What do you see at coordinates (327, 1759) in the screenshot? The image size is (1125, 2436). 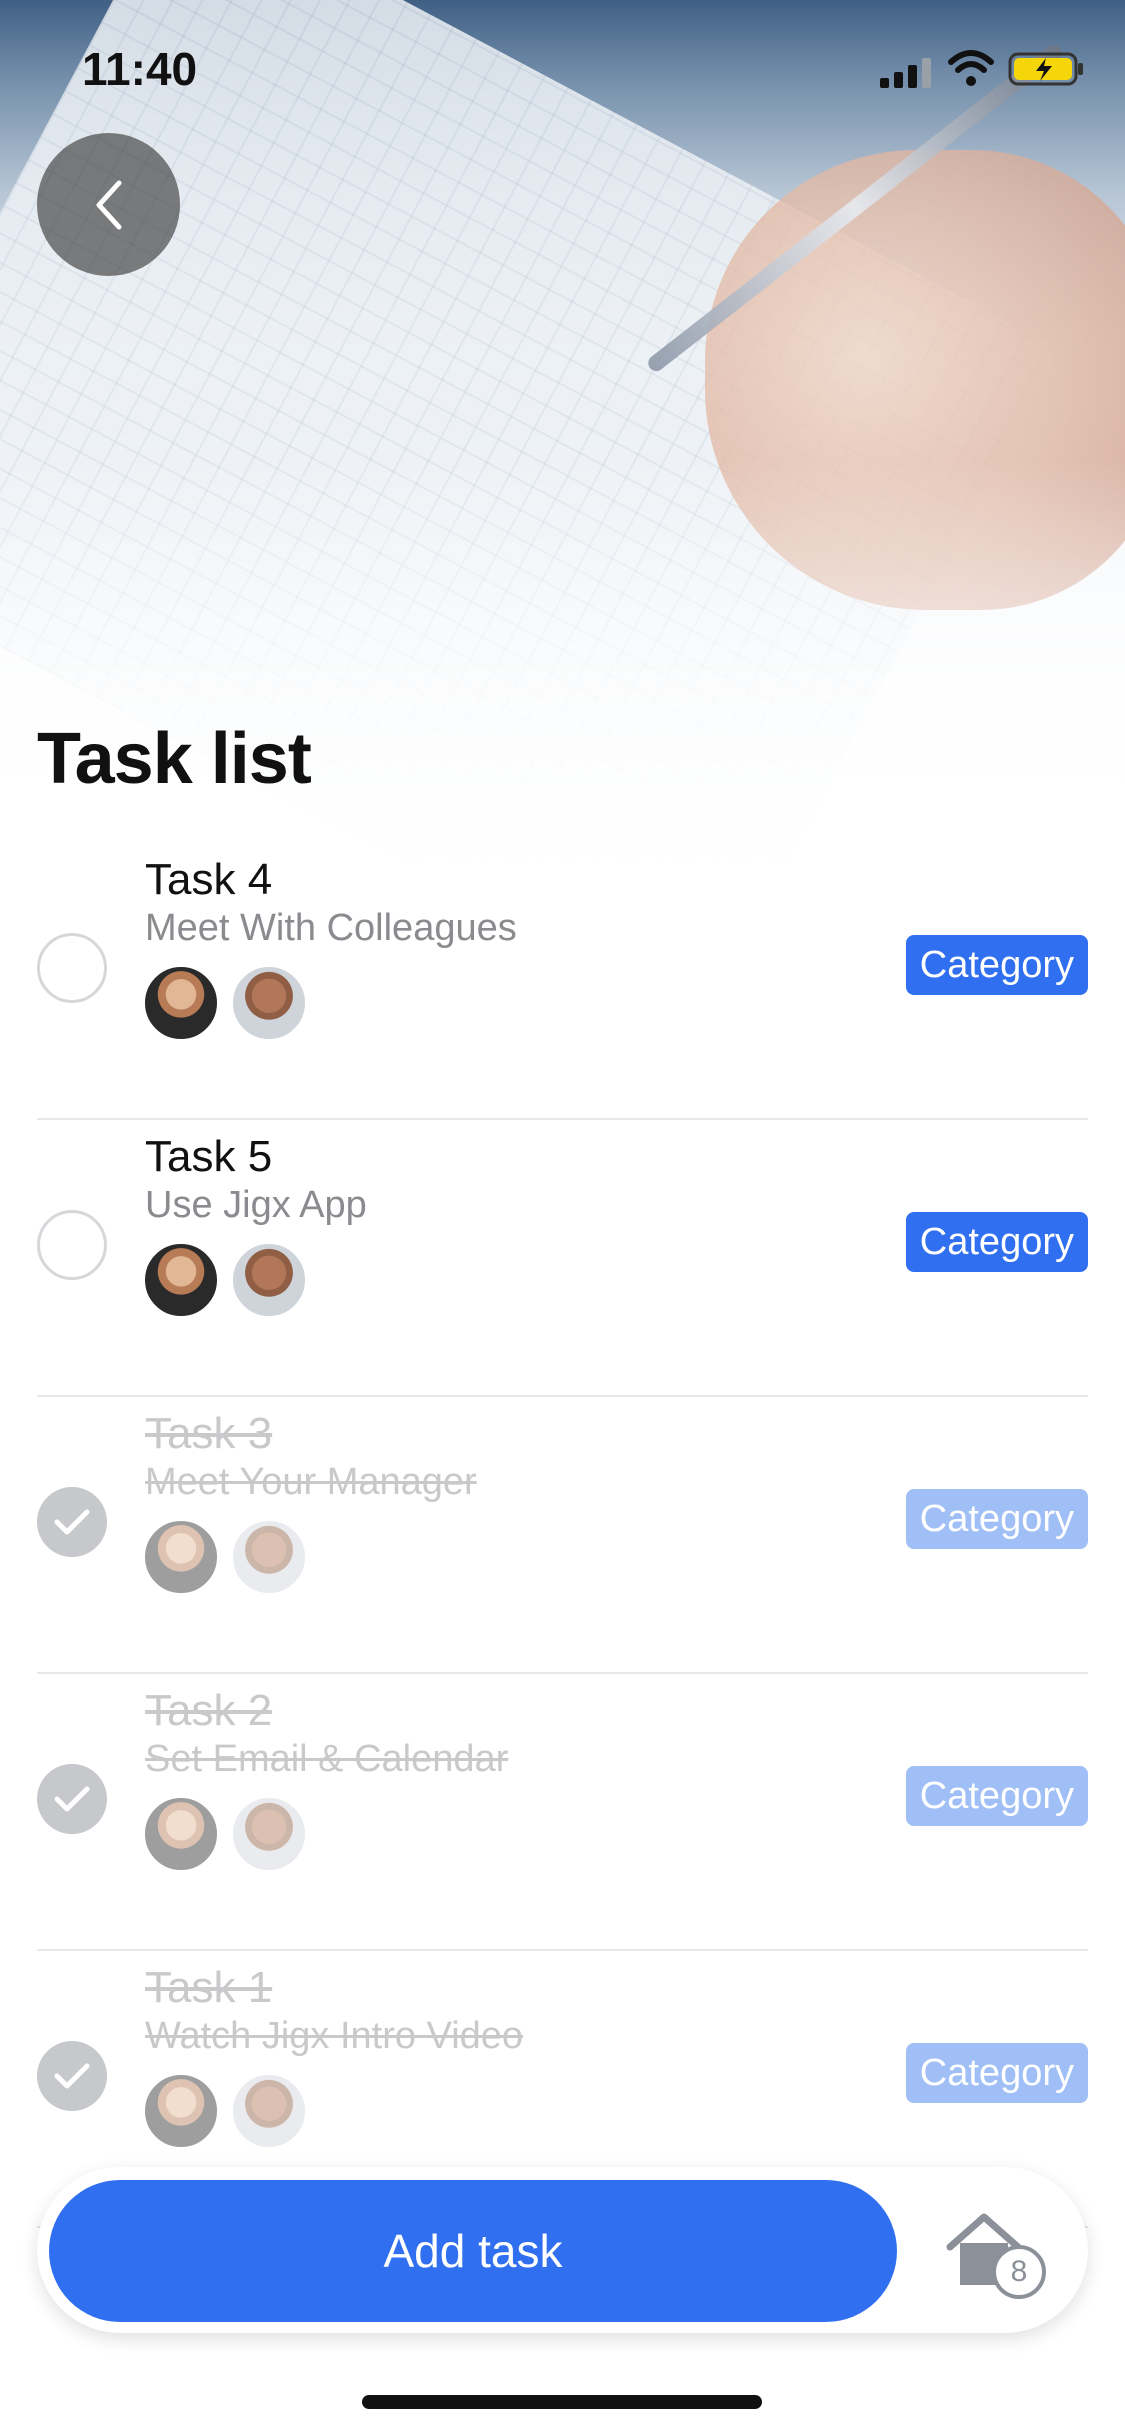 I see `task-subtitle: Set Email & Calendar` at bounding box center [327, 1759].